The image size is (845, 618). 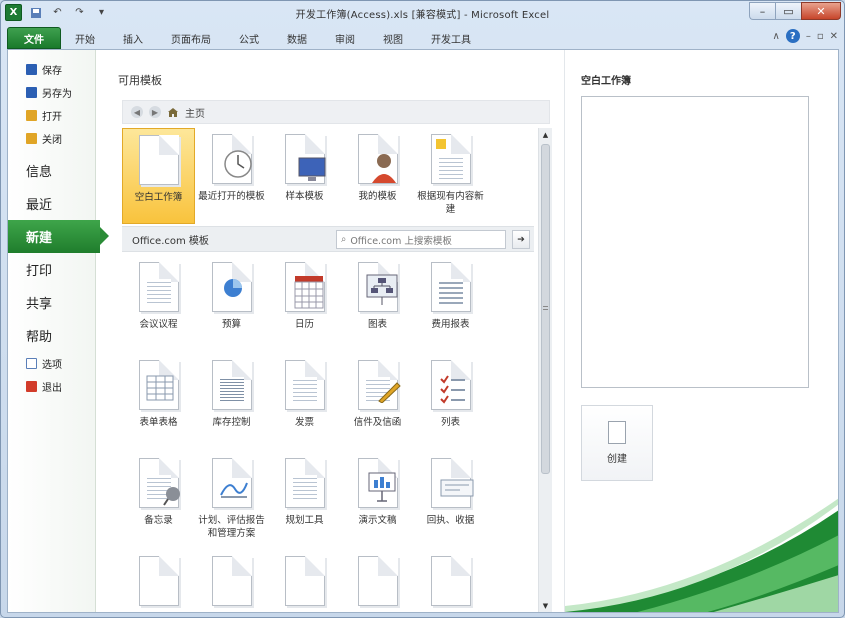 What do you see at coordinates (31, 386) in the screenshot?
I see `exit-icon` at bounding box center [31, 386].